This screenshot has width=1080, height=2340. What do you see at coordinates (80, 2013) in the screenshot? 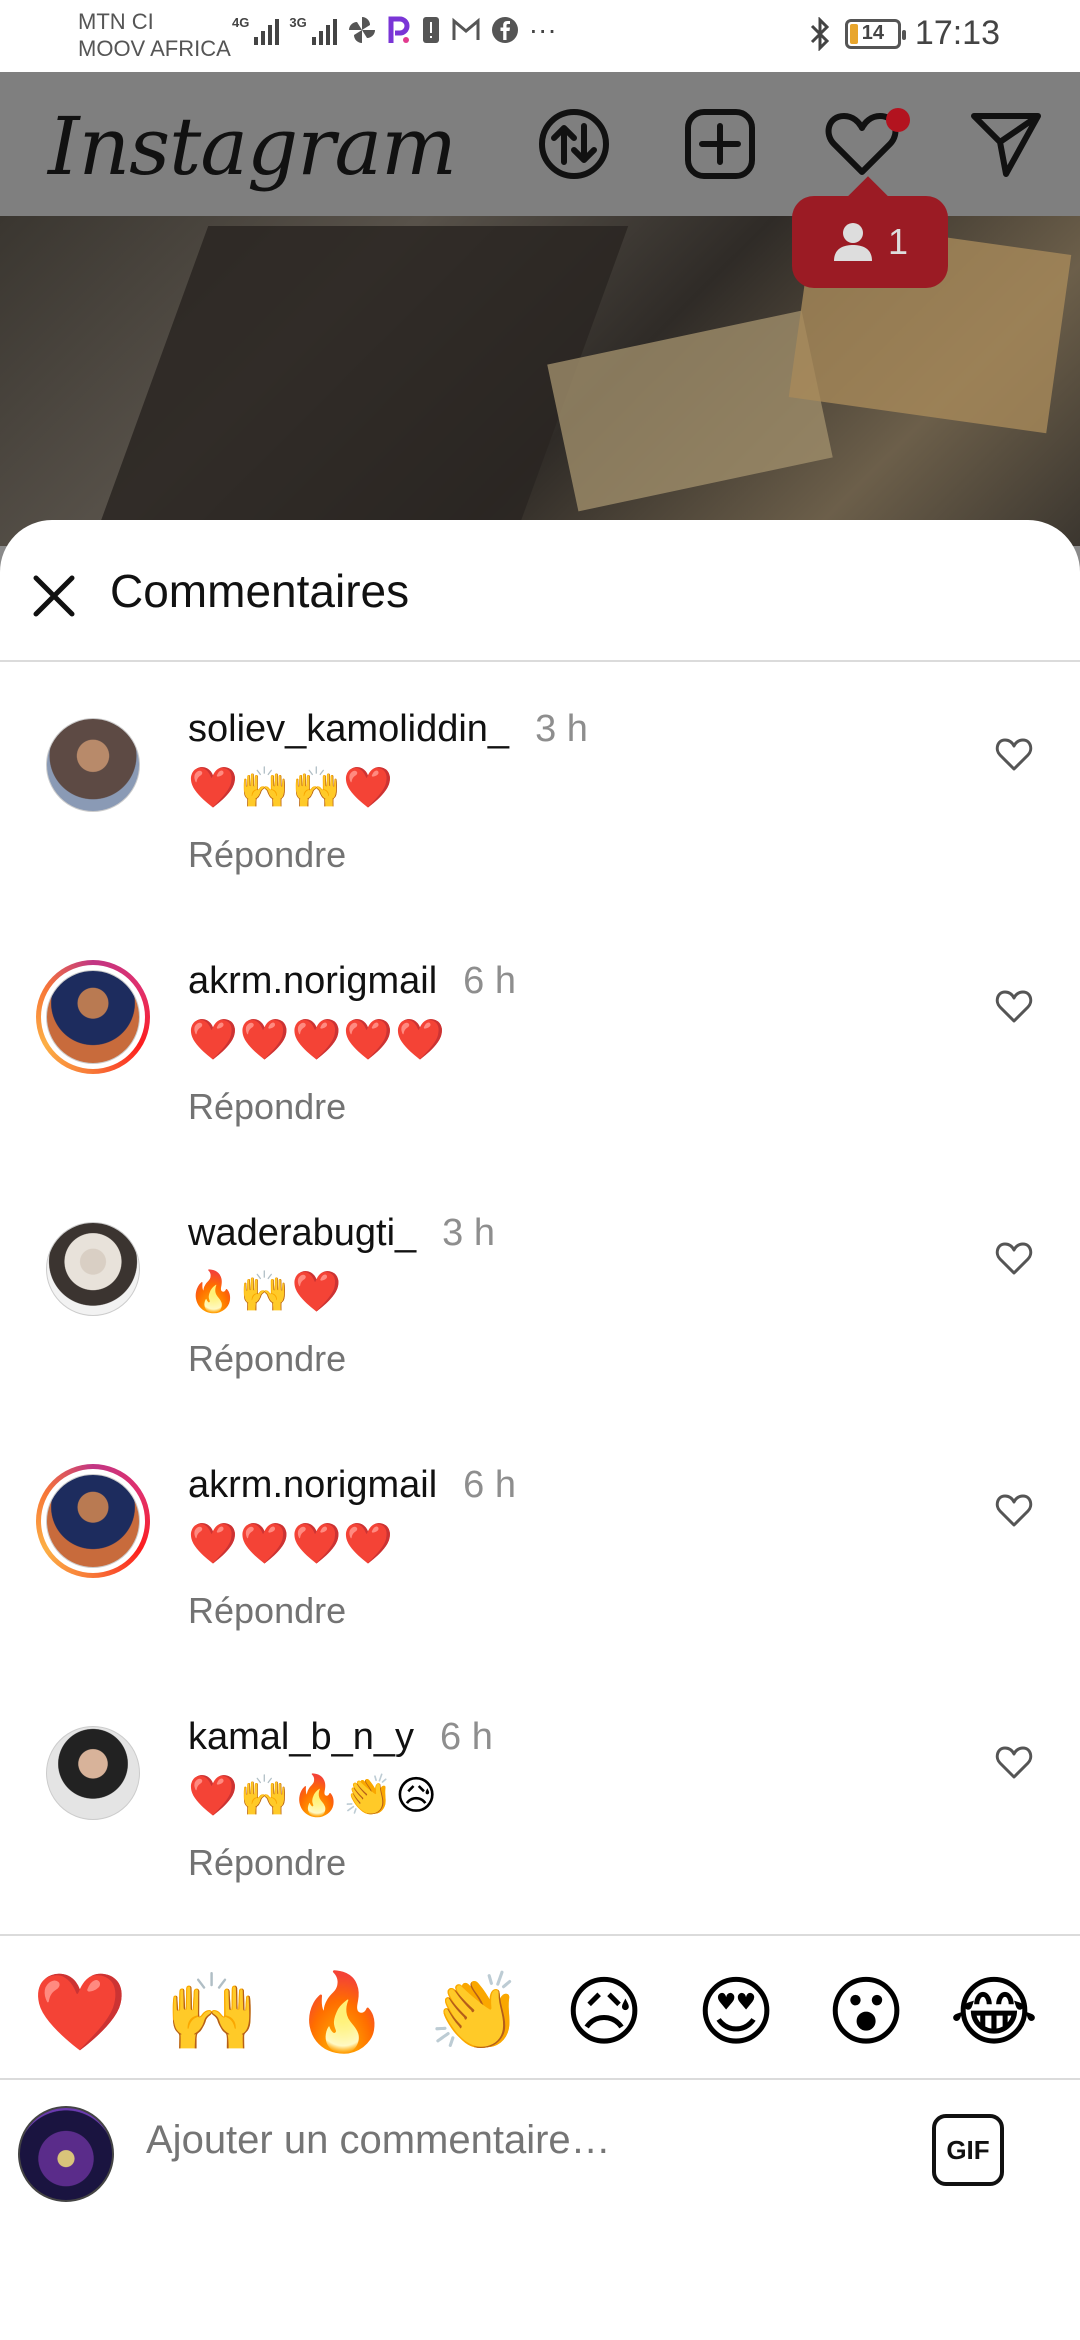
I see `reaction-heart: ❤️` at bounding box center [80, 2013].